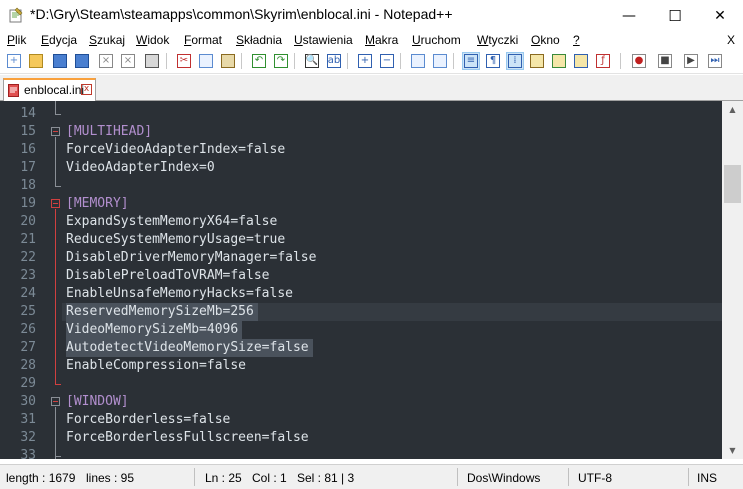 Image resolution: width=743 pixels, height=489 pixels. Describe the element at coordinates (28, 185) in the screenshot. I see `line-number: 18` at that location.